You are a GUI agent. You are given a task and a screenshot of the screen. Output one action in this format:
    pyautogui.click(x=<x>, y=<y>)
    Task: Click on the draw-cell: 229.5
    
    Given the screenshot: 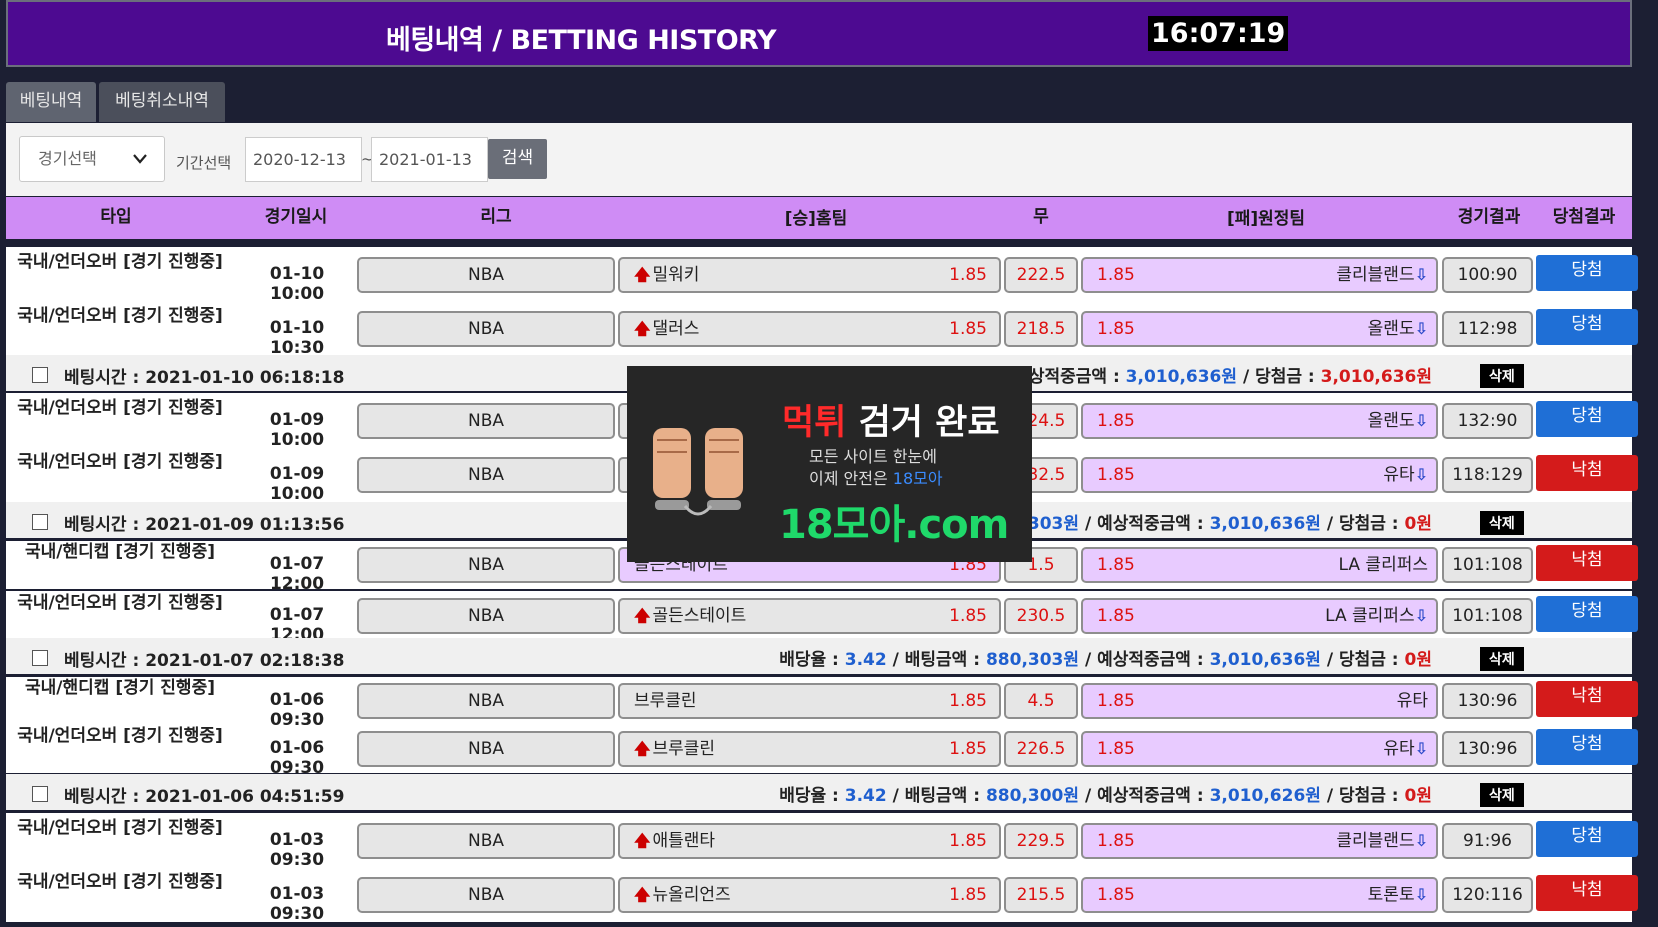 What is the action you would take?
    pyautogui.click(x=1041, y=840)
    